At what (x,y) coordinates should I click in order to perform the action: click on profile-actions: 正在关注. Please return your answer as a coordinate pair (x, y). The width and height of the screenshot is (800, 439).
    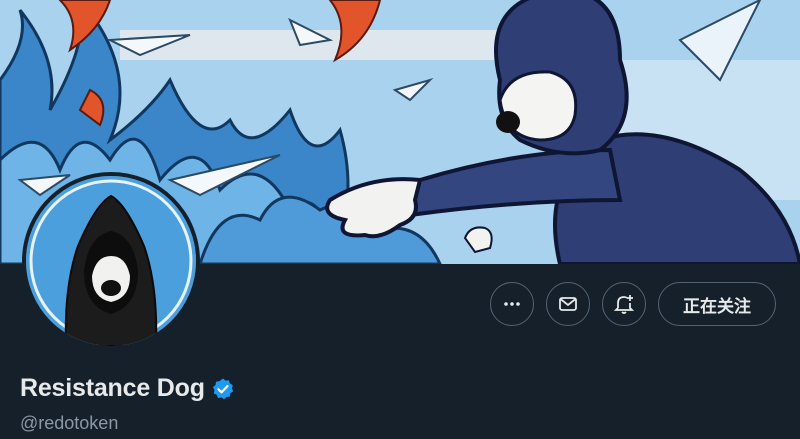
    Looking at the image, I should click on (633, 304).